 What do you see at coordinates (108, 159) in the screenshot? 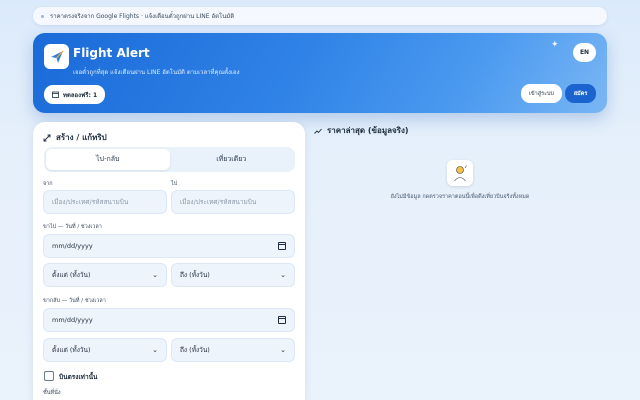
I see `tab-round-trip: ไป-กลับ` at bounding box center [108, 159].